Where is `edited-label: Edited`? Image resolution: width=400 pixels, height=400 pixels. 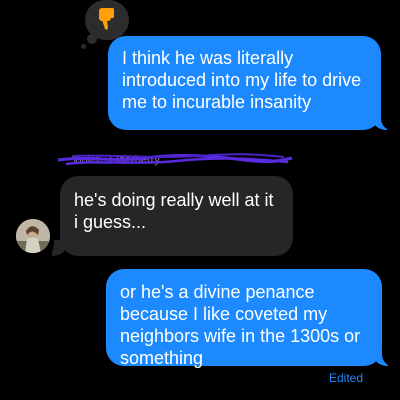 edited-label: Edited is located at coordinates (346, 378).